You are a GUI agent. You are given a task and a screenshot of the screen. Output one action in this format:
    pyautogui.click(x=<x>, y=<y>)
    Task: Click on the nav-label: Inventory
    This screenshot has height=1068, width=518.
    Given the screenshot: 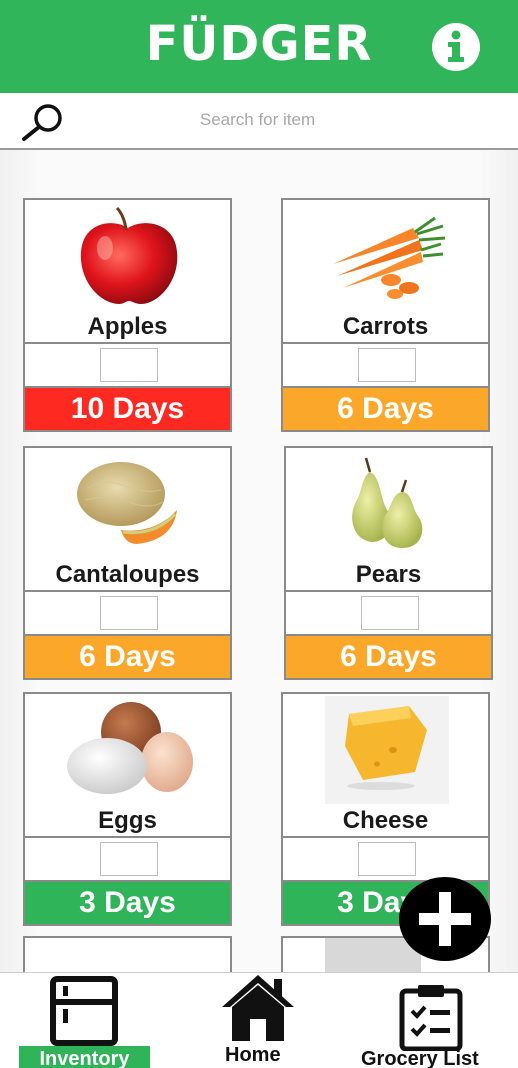 What is the action you would take?
    pyautogui.click(x=84, y=1057)
    